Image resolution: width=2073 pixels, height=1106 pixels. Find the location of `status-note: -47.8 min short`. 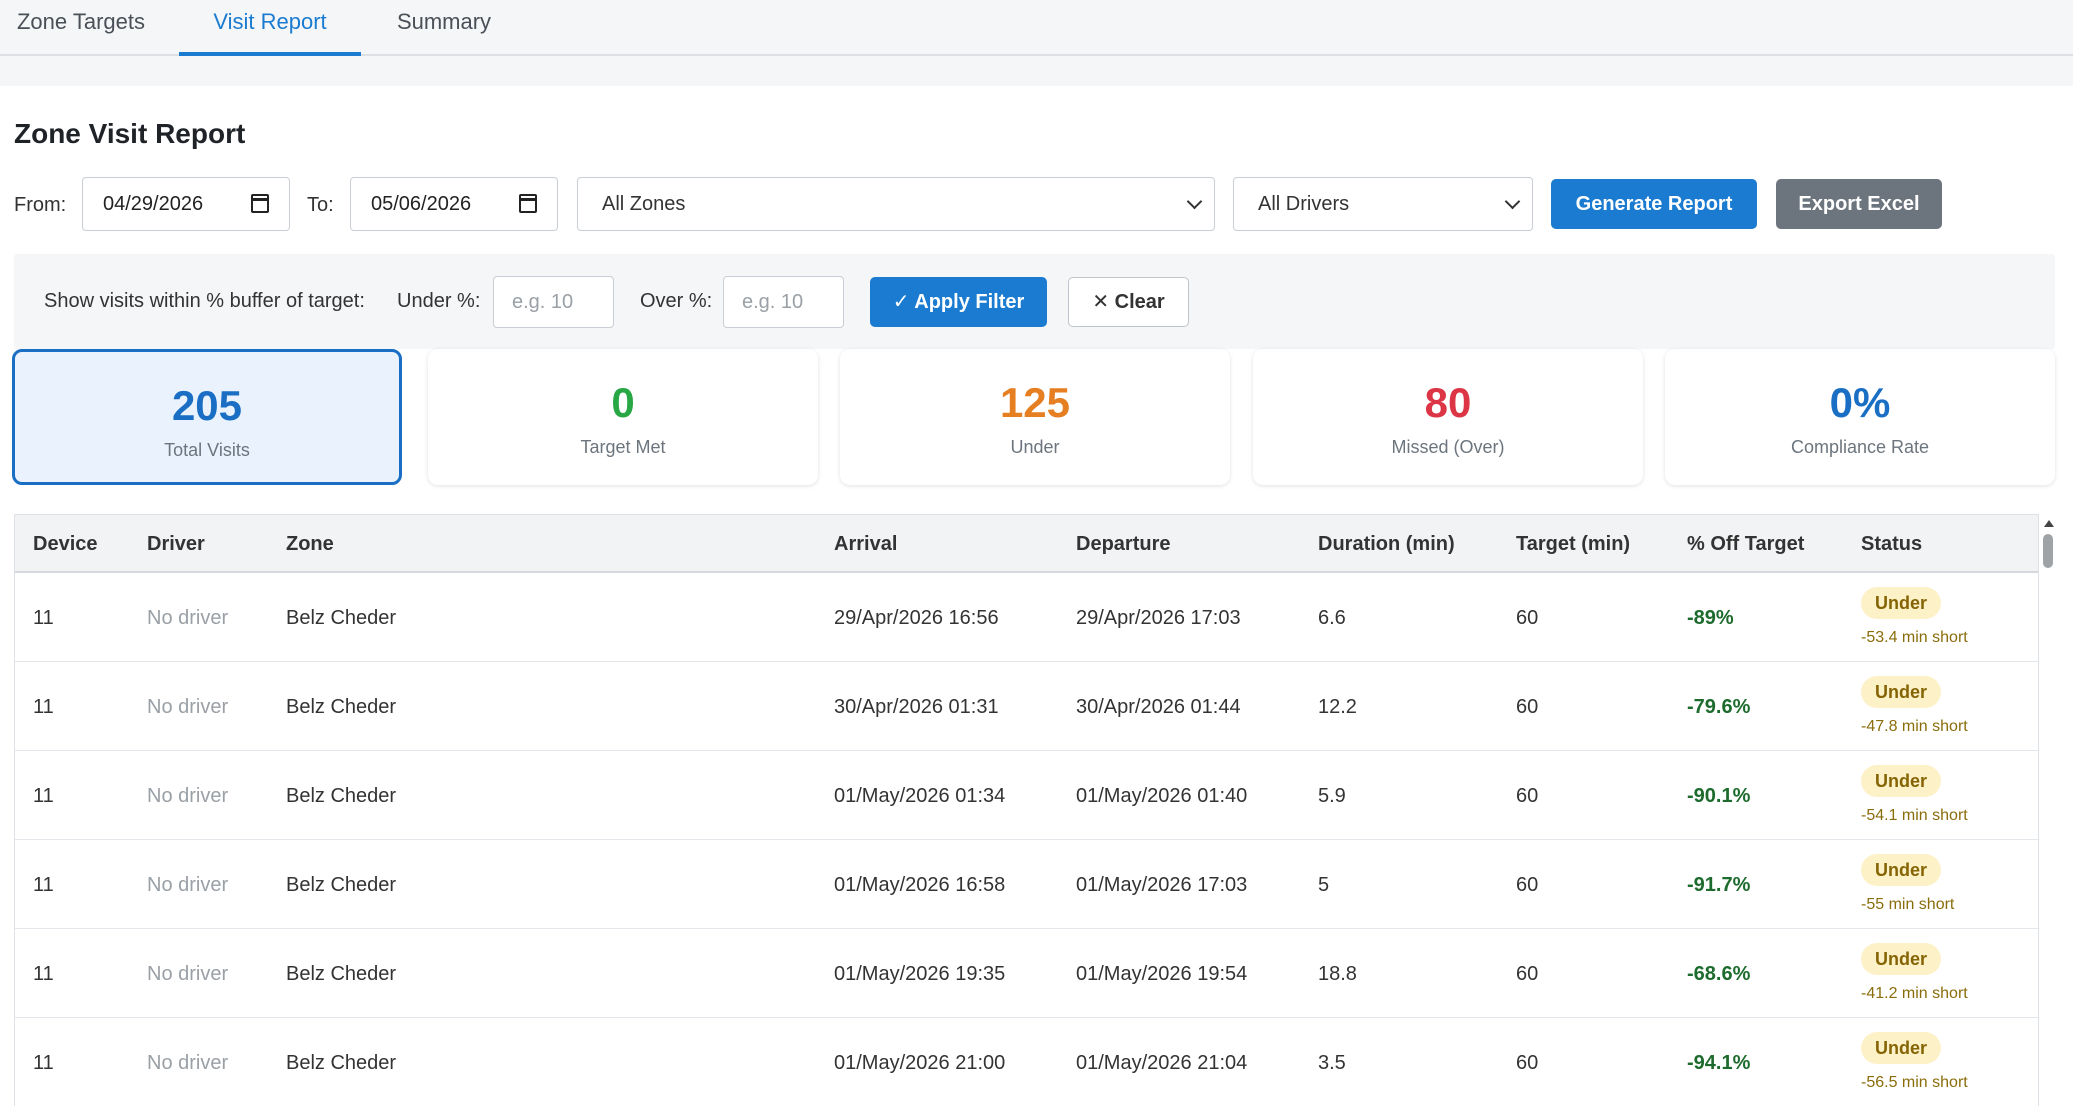

status-note: -47.8 min short is located at coordinates (1914, 726).